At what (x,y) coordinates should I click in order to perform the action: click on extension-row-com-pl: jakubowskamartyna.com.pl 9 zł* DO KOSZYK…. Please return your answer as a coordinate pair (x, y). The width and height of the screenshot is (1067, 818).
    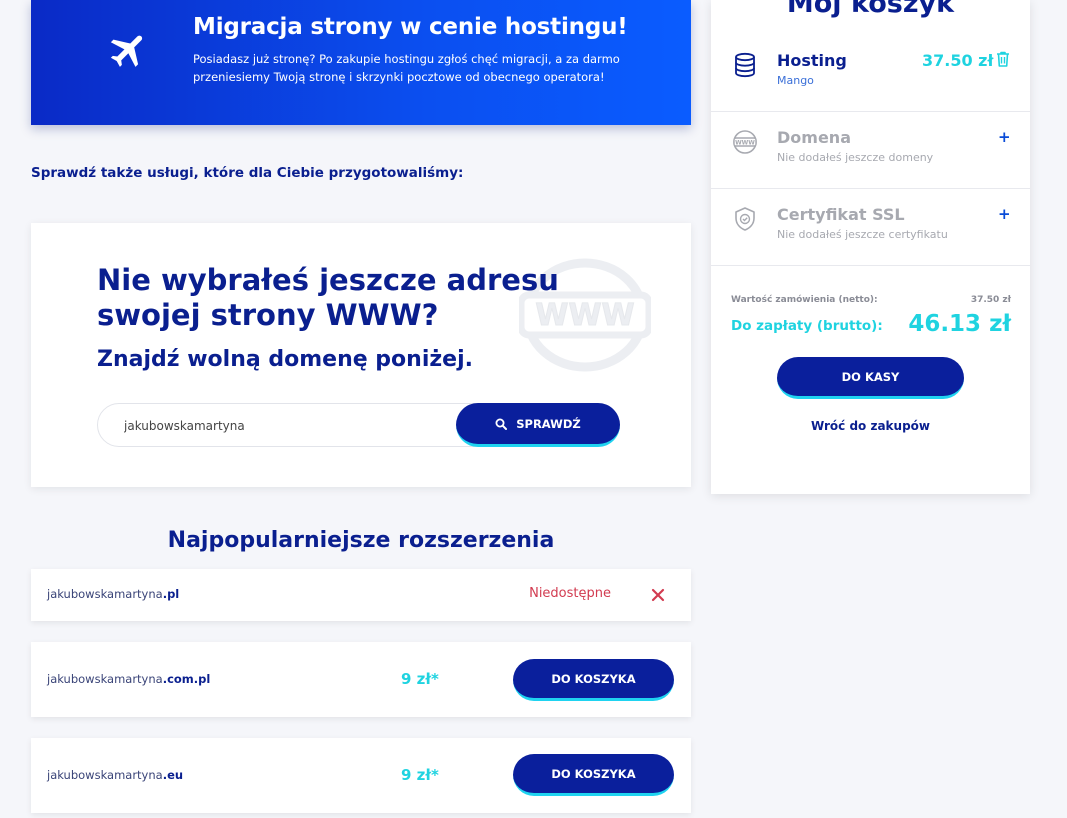
    Looking at the image, I should click on (361, 679).